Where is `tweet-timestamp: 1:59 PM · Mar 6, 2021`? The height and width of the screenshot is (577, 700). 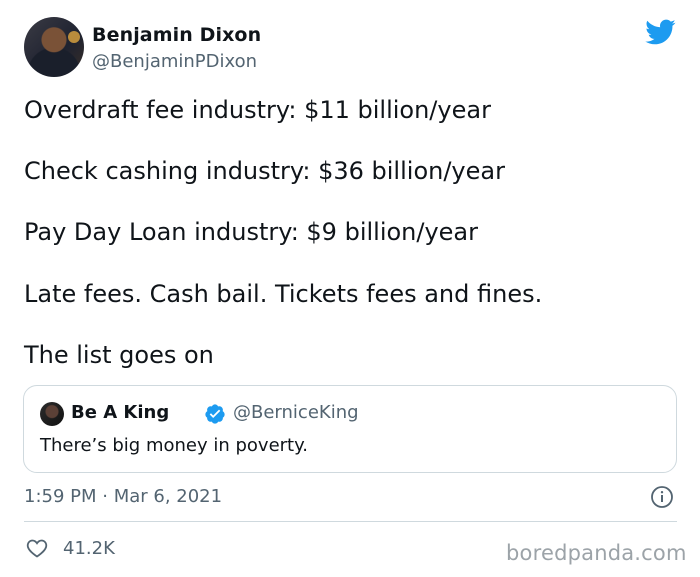
tweet-timestamp: 1:59 PM · Mar 6, 2021 is located at coordinates (123, 496).